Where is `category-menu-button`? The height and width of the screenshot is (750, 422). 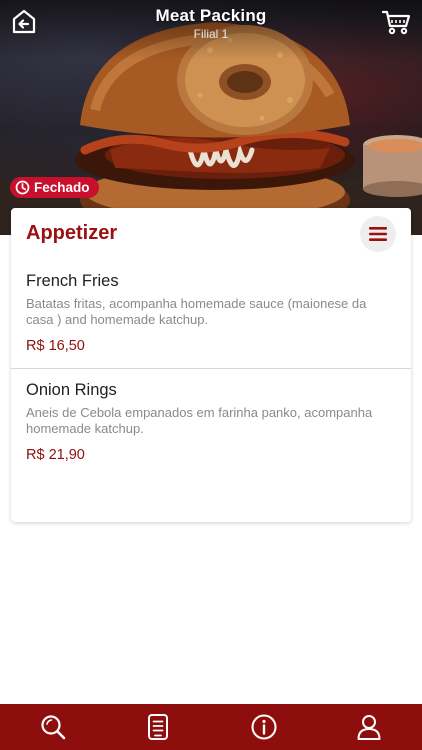 category-menu-button is located at coordinates (378, 234).